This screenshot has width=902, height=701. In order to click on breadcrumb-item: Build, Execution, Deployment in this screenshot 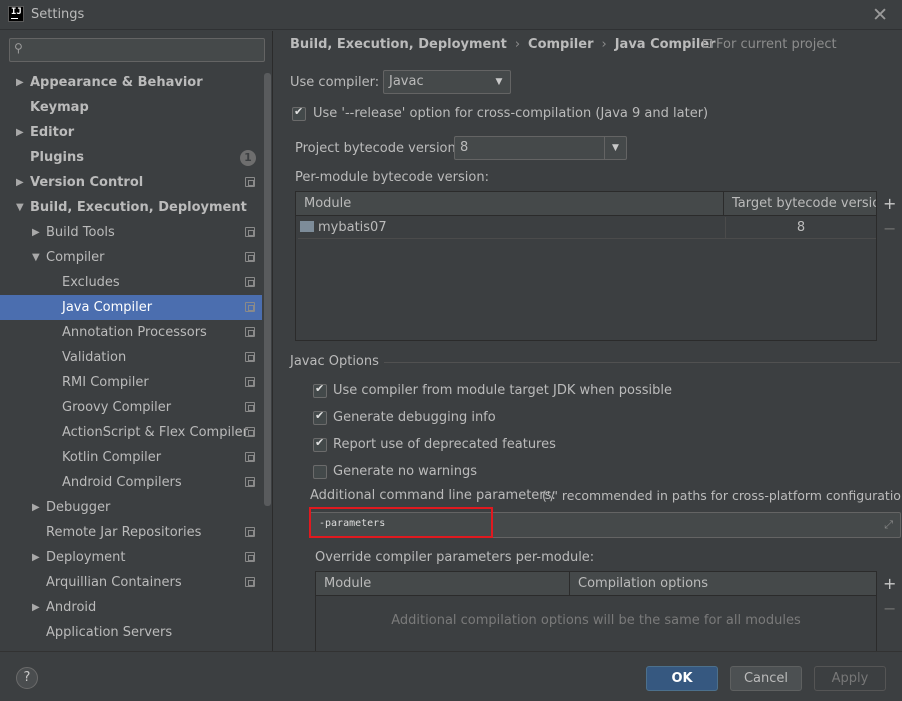, I will do `click(398, 44)`.